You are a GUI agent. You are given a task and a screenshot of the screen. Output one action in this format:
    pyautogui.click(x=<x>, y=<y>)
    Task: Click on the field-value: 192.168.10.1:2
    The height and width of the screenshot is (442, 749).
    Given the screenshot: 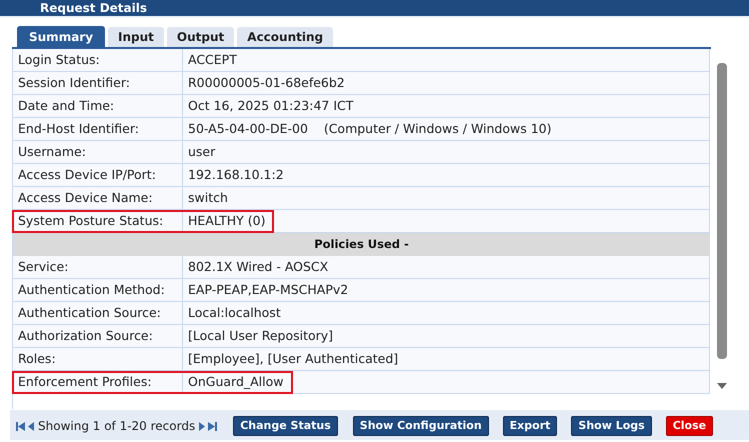 What is the action you would take?
    pyautogui.click(x=236, y=175)
    